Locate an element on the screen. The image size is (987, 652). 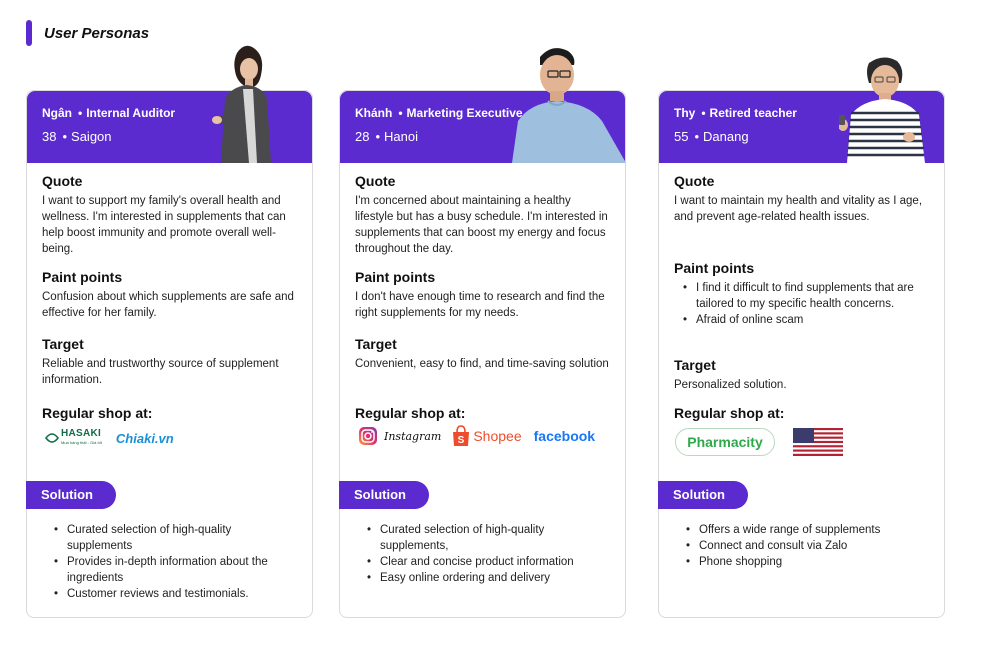
shopee-name: Shopee is located at coordinates (497, 436).